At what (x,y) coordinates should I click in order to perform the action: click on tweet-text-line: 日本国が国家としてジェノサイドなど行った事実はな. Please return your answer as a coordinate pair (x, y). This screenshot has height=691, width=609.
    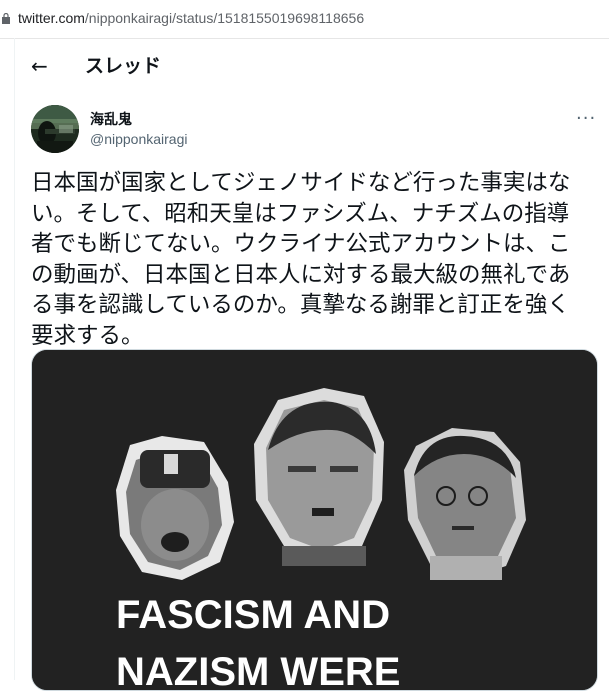
    Looking at the image, I should click on (301, 183).